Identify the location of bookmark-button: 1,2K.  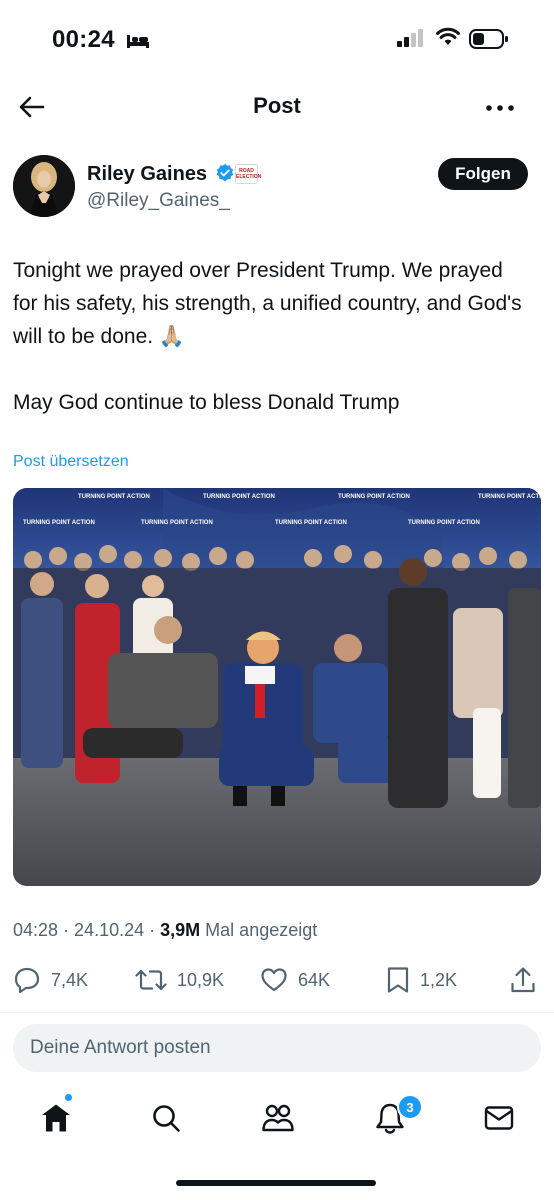
(421, 980).